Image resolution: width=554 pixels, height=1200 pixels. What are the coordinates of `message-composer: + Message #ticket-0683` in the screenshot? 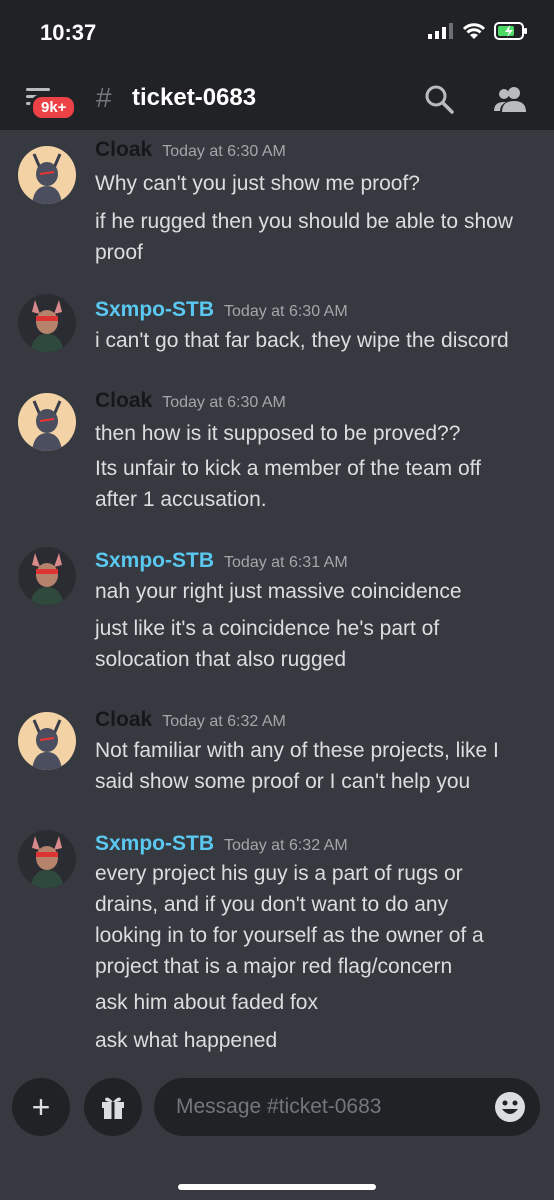 It's located at (277, 1132).